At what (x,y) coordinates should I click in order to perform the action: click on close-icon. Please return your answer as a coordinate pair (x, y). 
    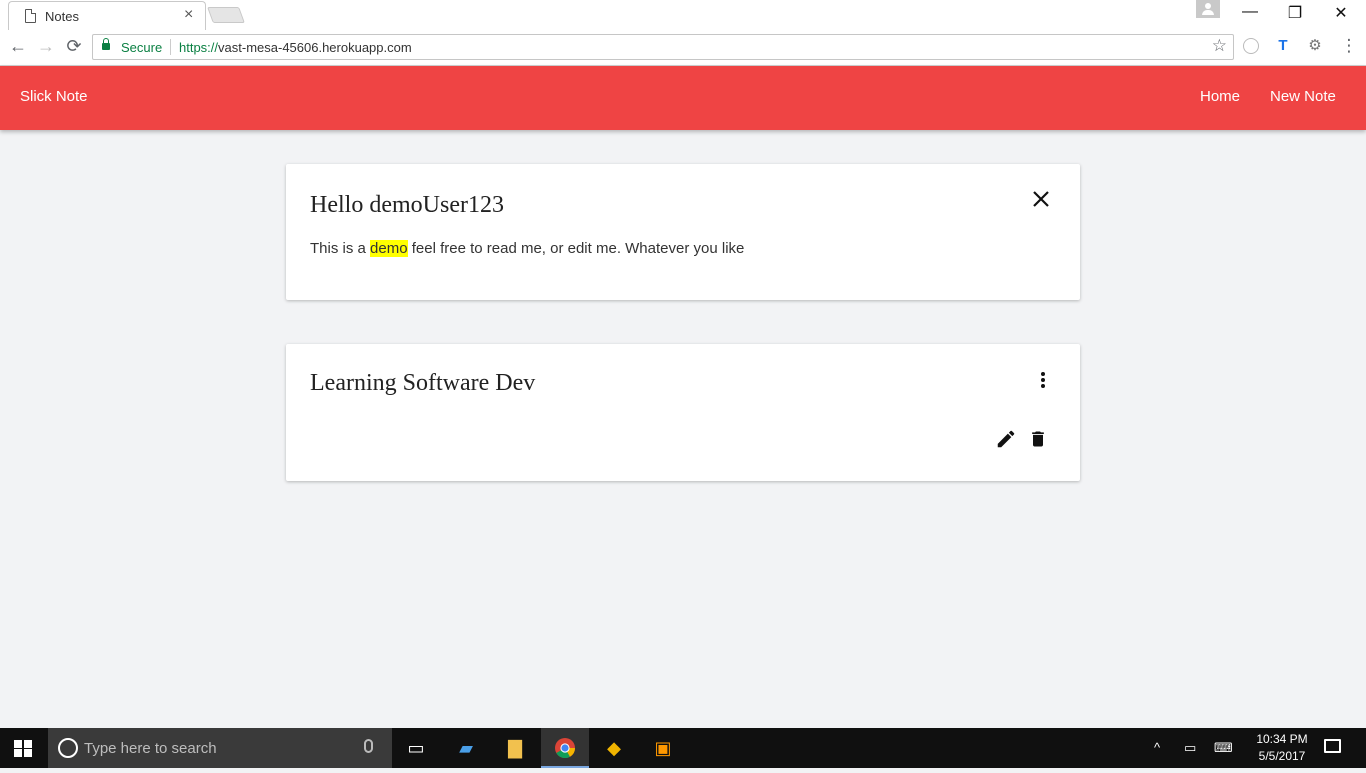
    Looking at the image, I should click on (1041, 199).